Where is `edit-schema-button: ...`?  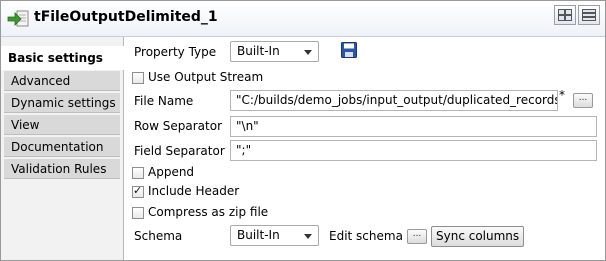
edit-schema-button: ... is located at coordinates (417, 236).